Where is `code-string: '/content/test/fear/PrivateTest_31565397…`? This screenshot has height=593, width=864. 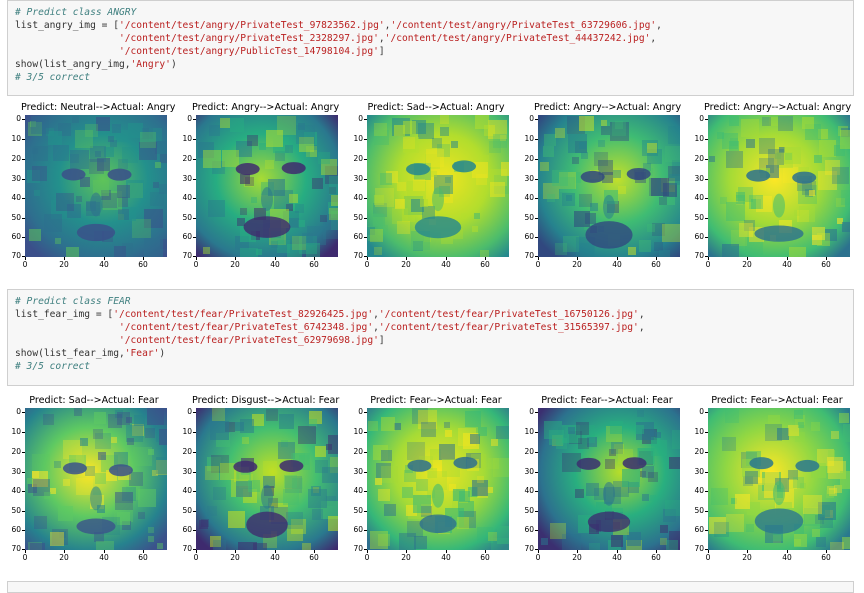
code-string: '/content/test/fear/PrivateTest_31565397… is located at coordinates (508, 327).